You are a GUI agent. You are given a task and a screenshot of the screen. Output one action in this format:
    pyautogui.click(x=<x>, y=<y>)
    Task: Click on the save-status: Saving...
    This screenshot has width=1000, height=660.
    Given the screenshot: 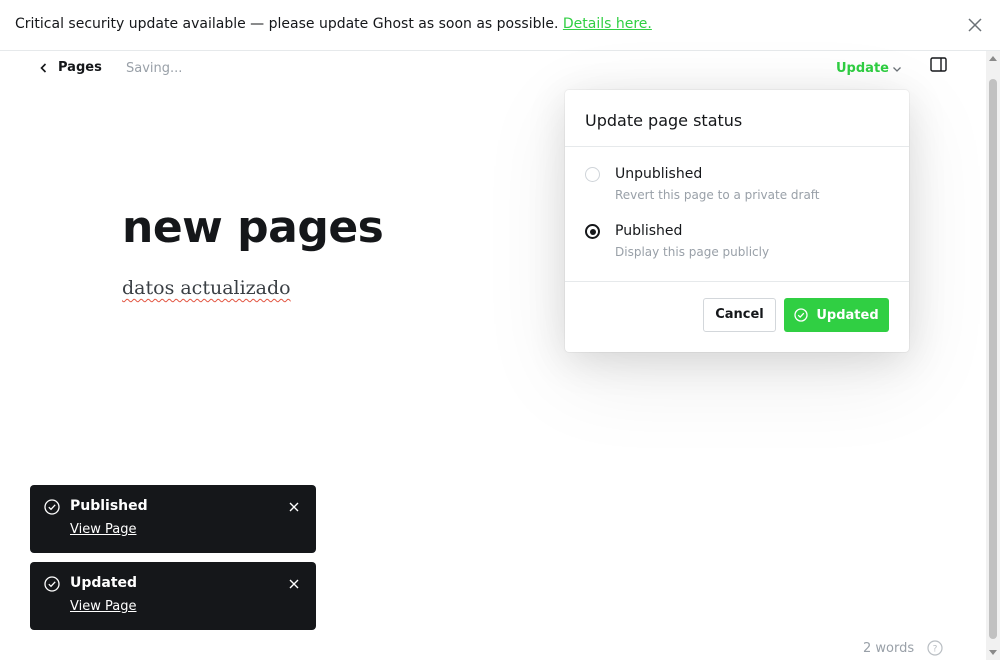 What is the action you would take?
    pyautogui.click(x=154, y=68)
    